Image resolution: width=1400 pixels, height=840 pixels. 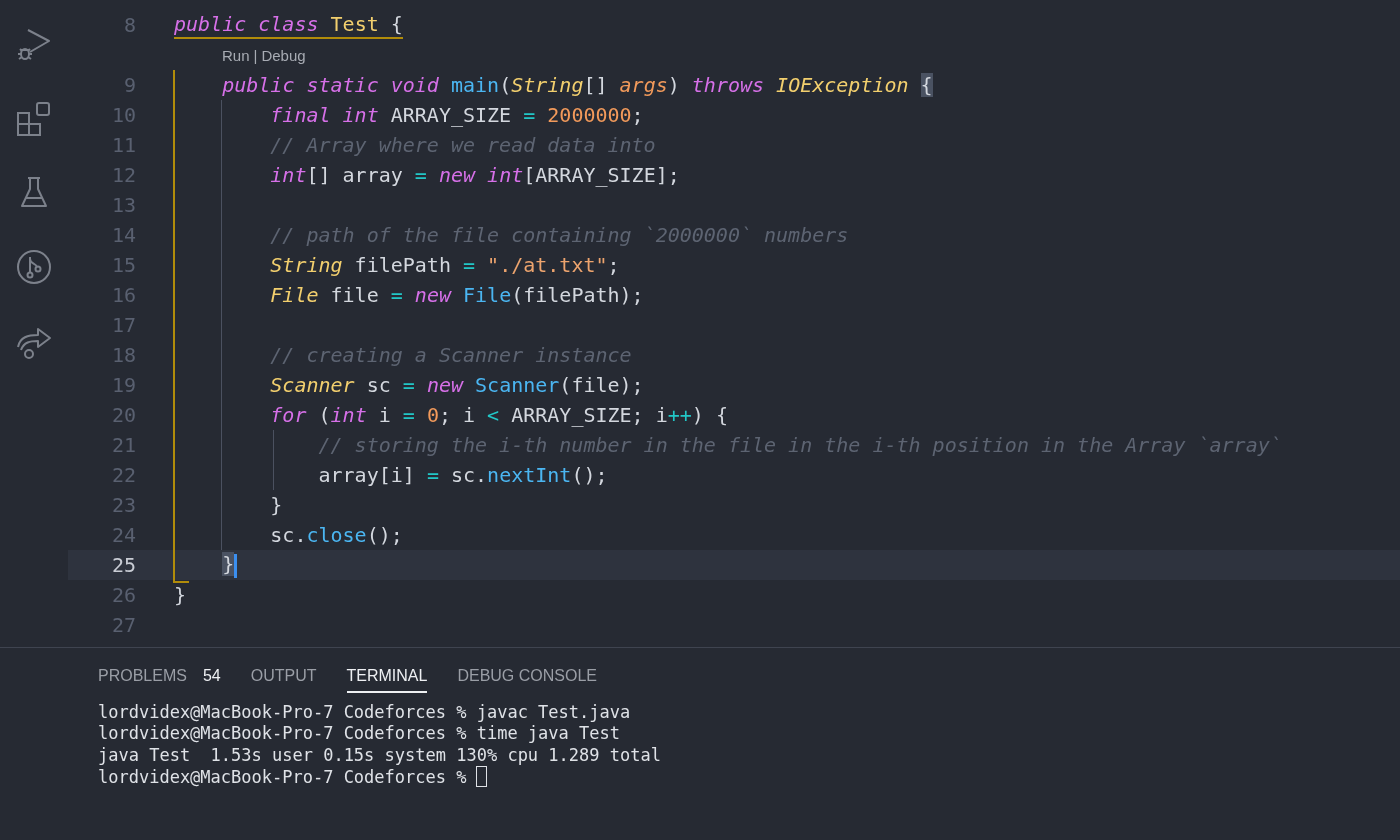 I want to click on line-number: 19, so click(x=123, y=385).